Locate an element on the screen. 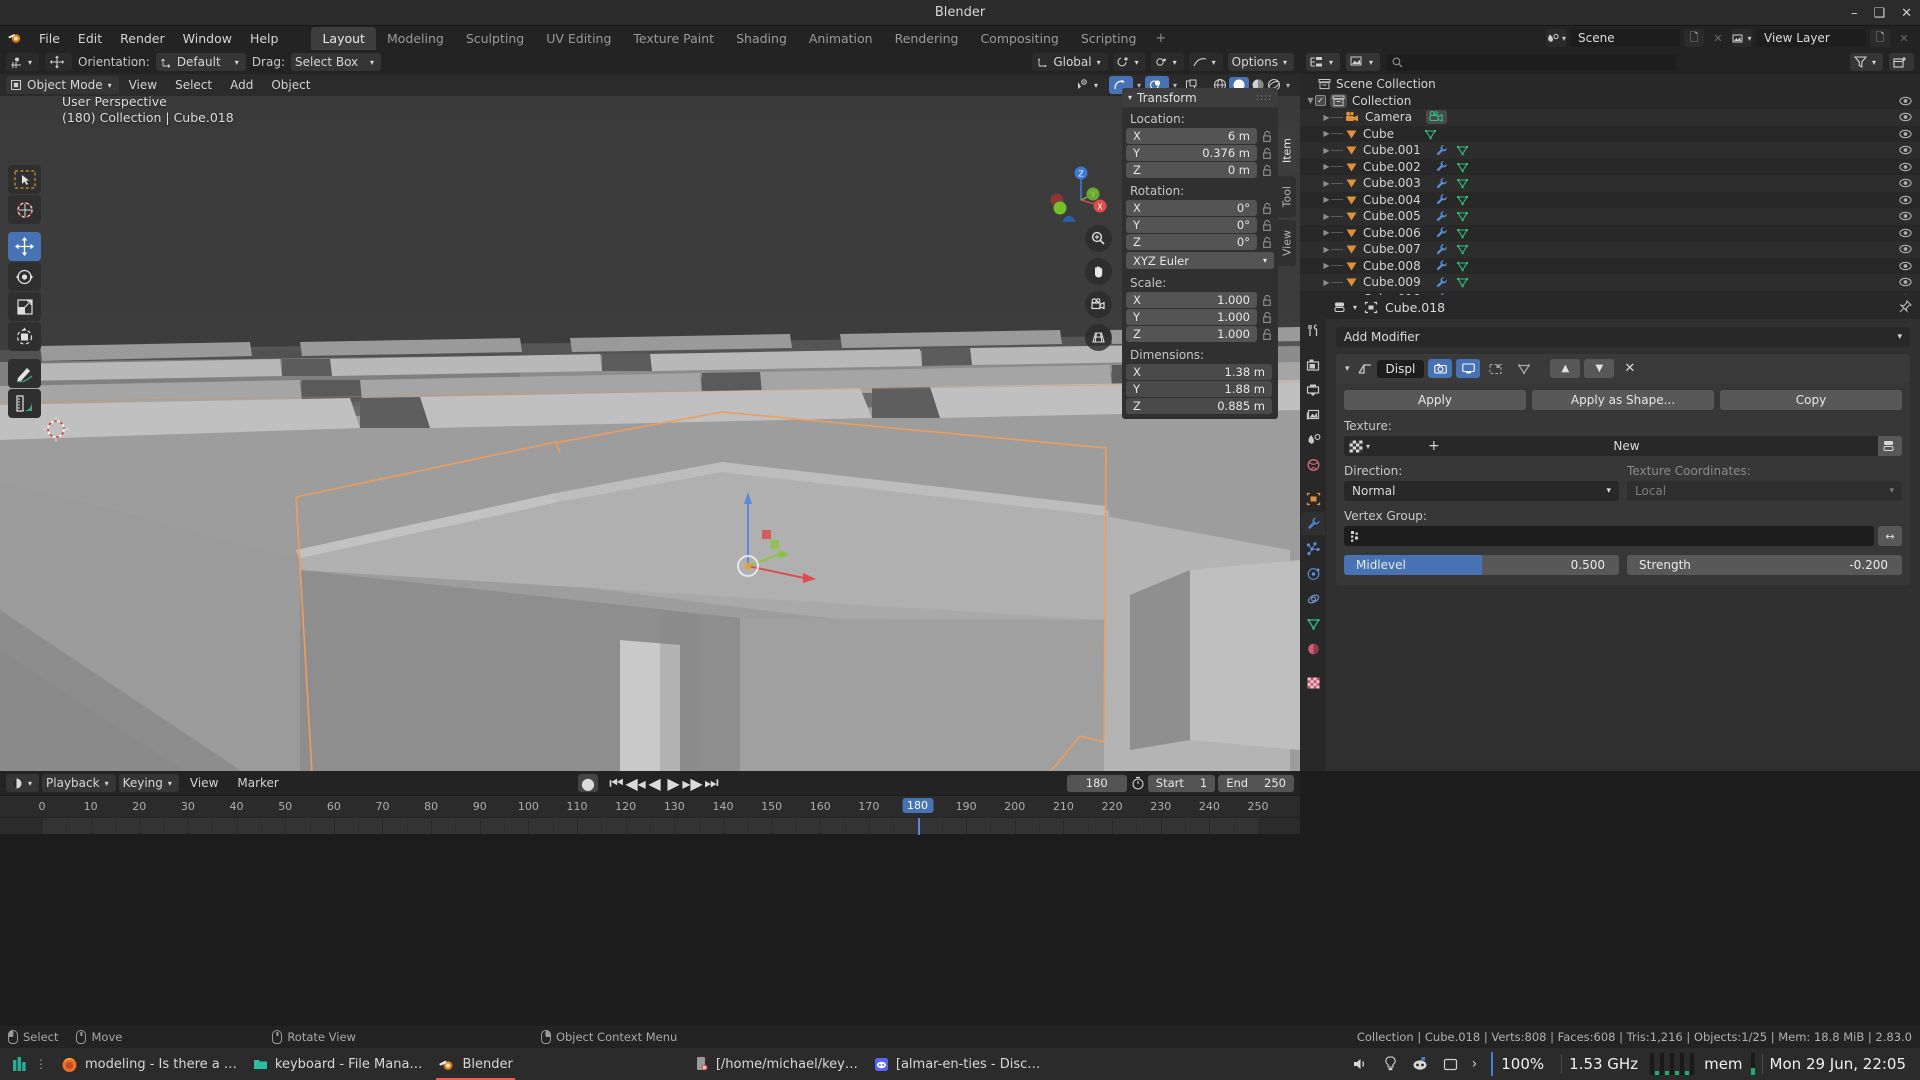 Image resolution: width=1920 pixels, height=1080 pixels. play-icon: ▶ is located at coordinates (673, 783).